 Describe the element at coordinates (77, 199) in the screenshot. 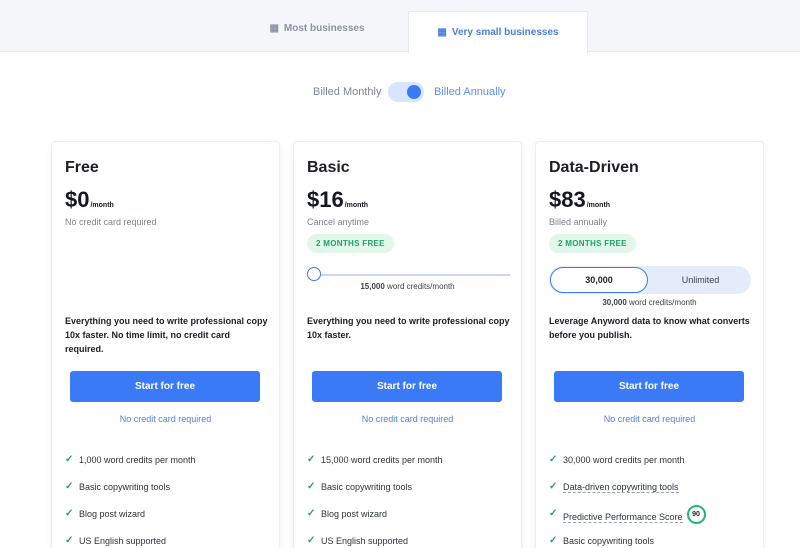

I see `price-amount: $0` at that location.